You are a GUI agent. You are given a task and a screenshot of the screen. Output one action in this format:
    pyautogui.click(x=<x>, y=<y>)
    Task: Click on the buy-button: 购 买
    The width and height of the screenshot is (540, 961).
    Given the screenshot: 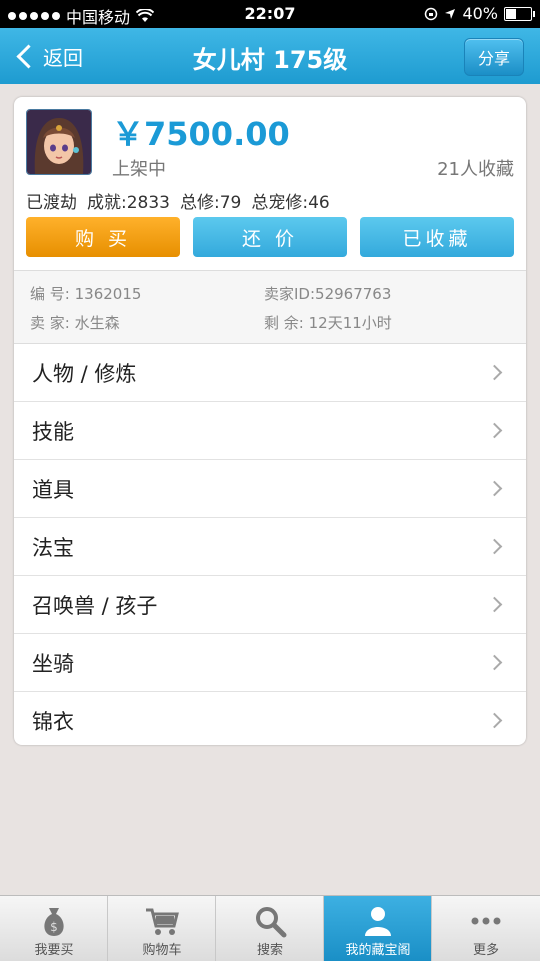 What is the action you would take?
    pyautogui.click(x=103, y=237)
    